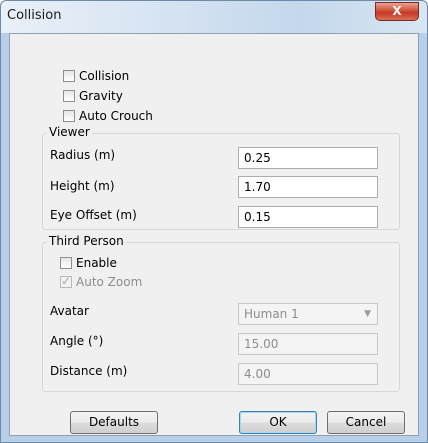 The width and height of the screenshot is (428, 443). Describe the element at coordinates (101, 95) in the screenshot. I see `gravity-label: Gravity` at that location.